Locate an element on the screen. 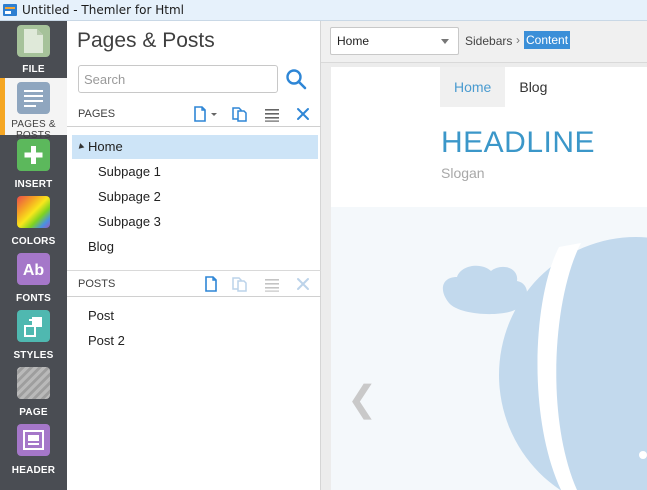  styles-icon is located at coordinates (33, 326).